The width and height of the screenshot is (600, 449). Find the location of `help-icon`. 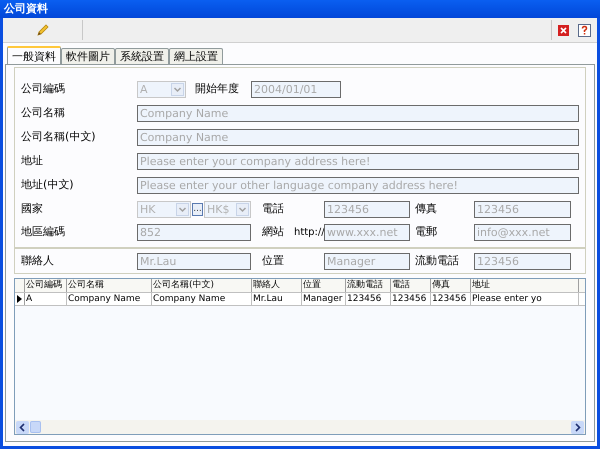

help-icon is located at coordinates (584, 30).